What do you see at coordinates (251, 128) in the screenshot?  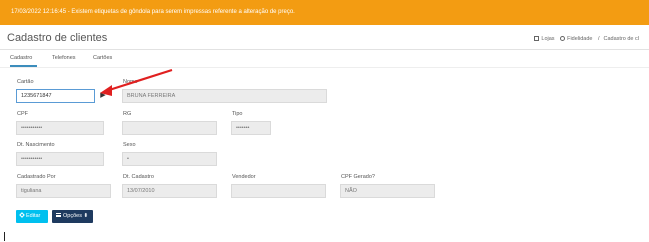 I see `tipo-field: •••••••` at bounding box center [251, 128].